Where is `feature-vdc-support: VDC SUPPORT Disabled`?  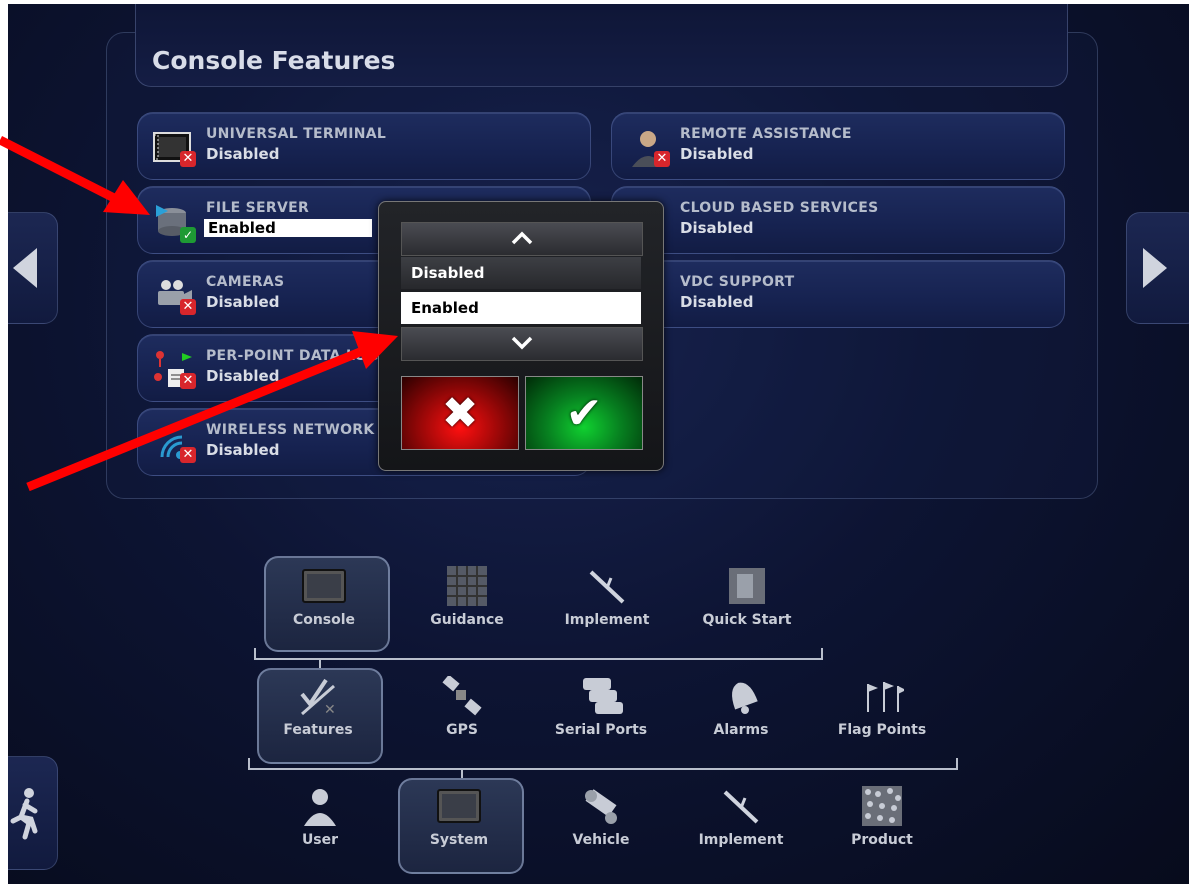 feature-vdc-support: VDC SUPPORT Disabled is located at coordinates (838, 294).